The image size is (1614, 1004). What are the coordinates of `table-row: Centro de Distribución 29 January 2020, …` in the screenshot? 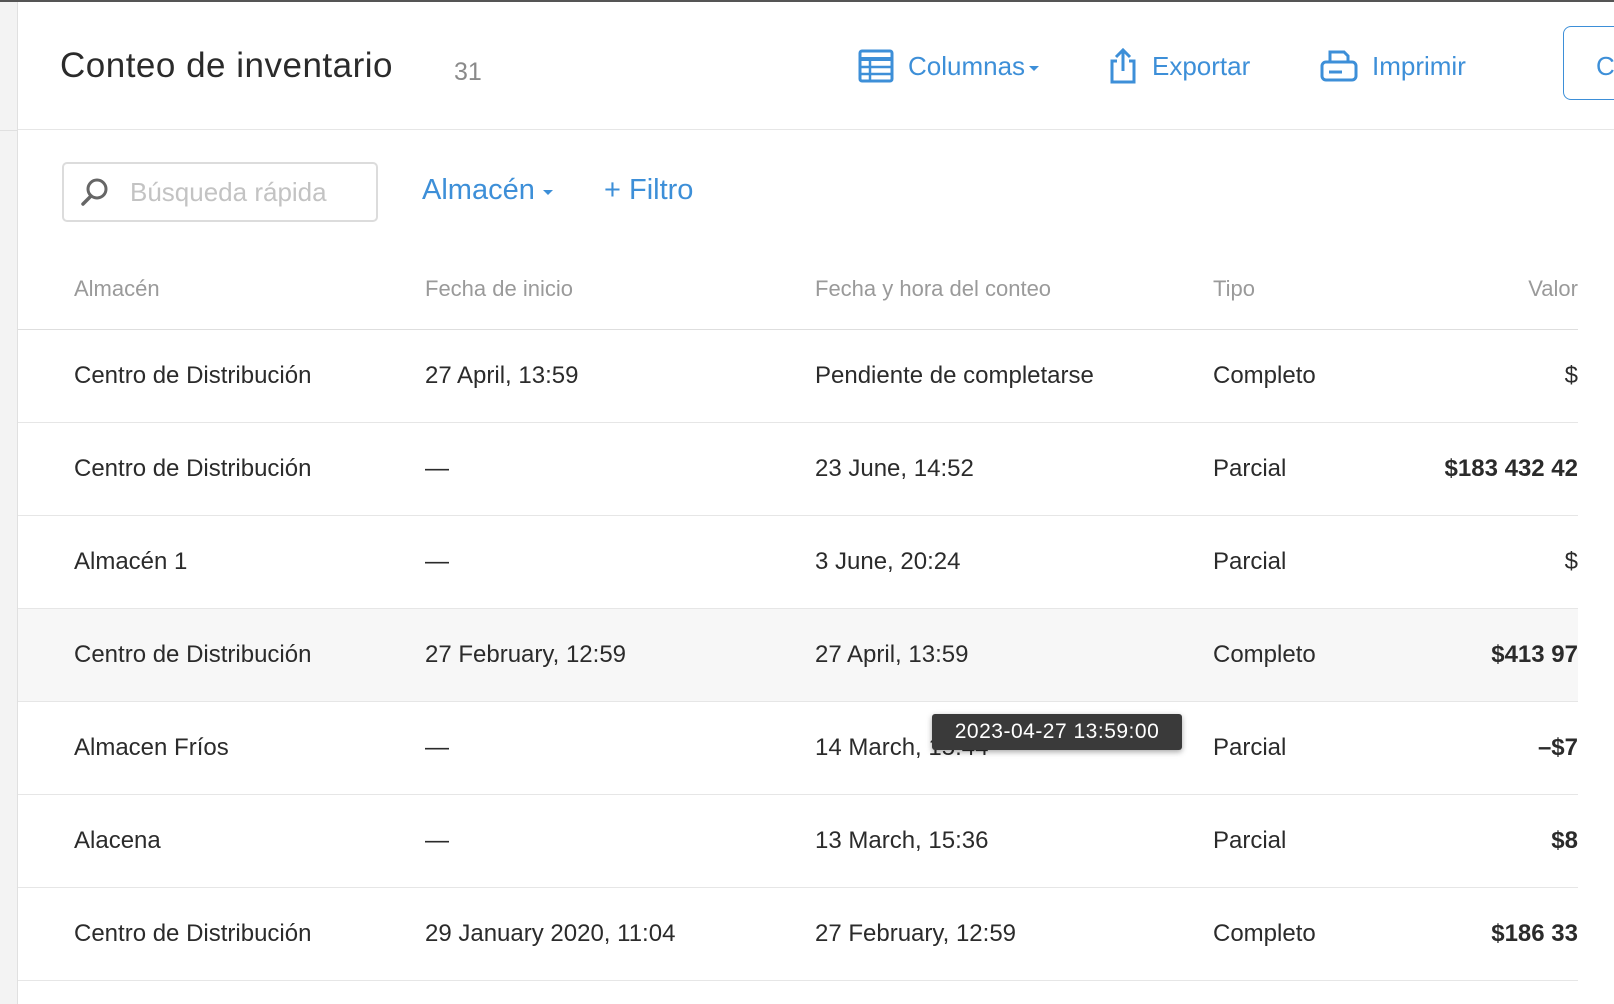 It's located at (798, 934).